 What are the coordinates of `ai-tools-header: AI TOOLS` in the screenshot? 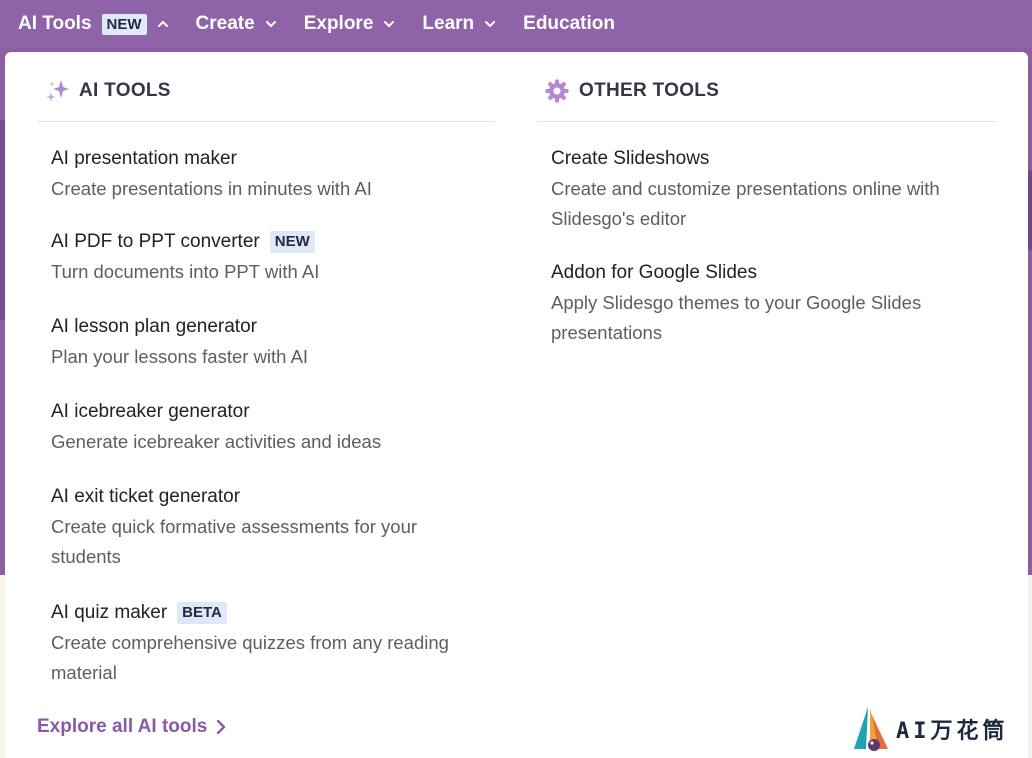 It's located at (266, 91).